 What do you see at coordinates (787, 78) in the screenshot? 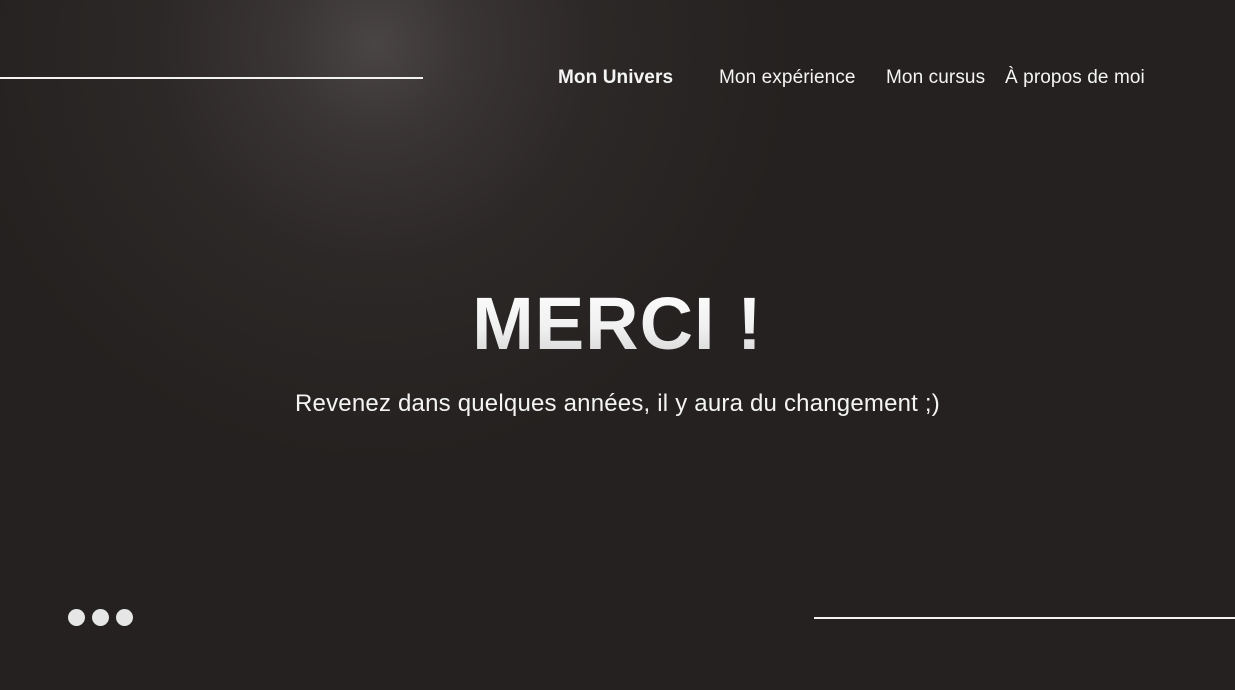
I see `nav-item-mon-experience: Mon expérience` at bounding box center [787, 78].